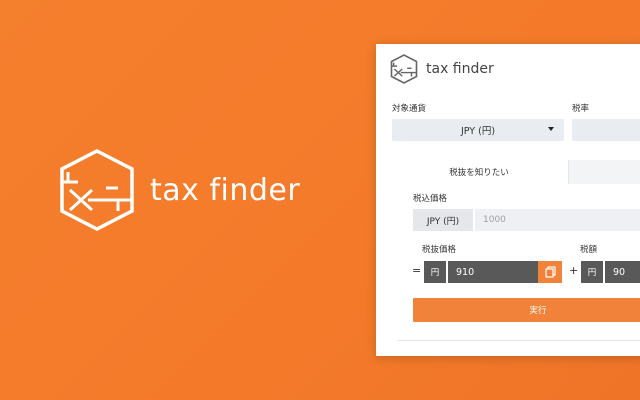 This screenshot has height=400, width=640. What do you see at coordinates (581, 109) in the screenshot?
I see `tax-rate-label: 税率` at bounding box center [581, 109].